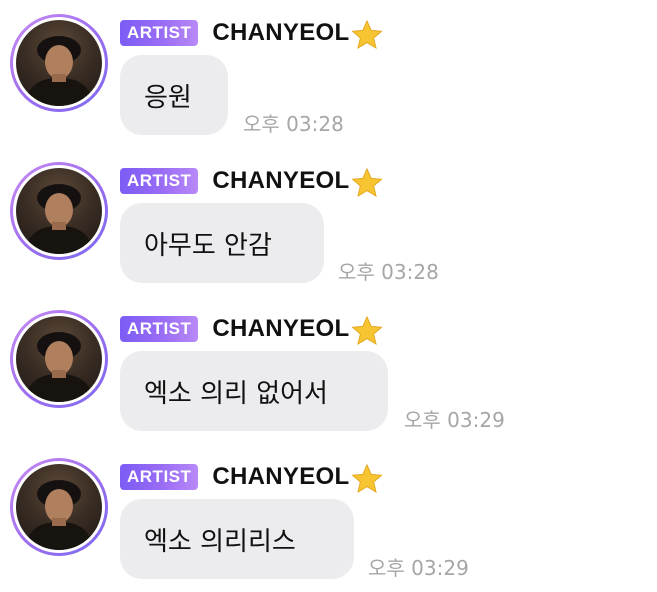 This screenshot has height=592, width=657. Describe the element at coordinates (254, 391) in the screenshot. I see `message-bubble: 엑소 의리 없어서` at that location.